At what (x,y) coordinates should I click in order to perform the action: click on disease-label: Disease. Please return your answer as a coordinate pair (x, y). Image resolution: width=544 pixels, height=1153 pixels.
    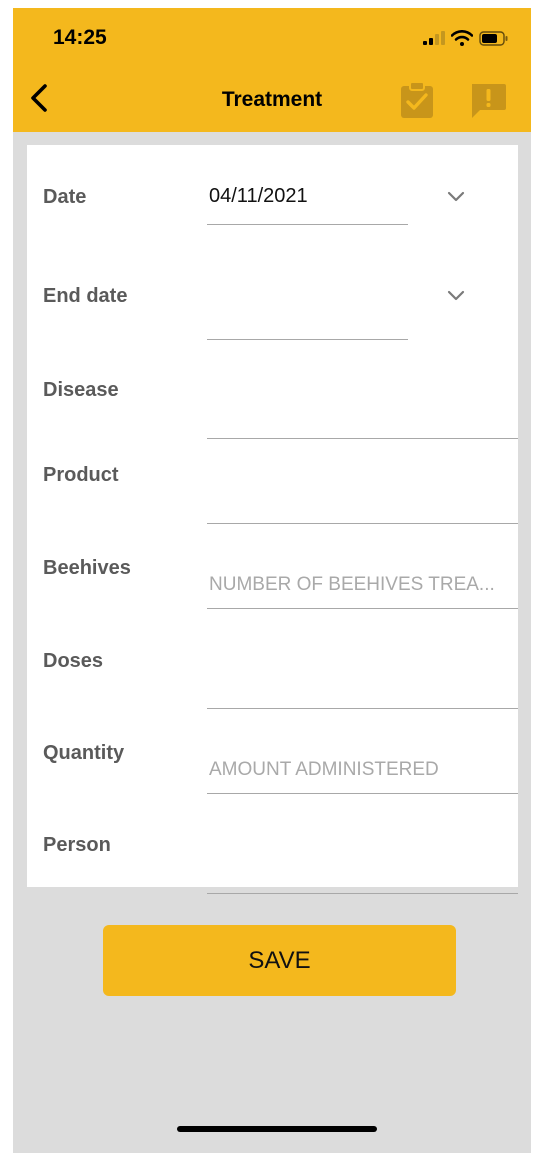
    Looking at the image, I should click on (81, 390).